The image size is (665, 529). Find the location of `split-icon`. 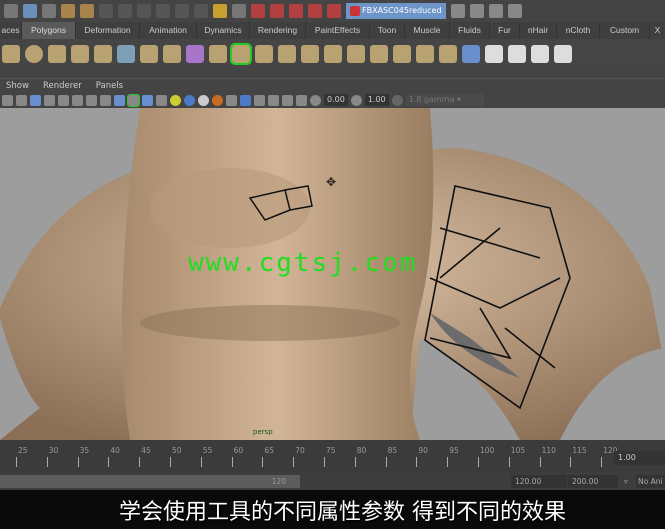

split-icon is located at coordinates (333, 54).